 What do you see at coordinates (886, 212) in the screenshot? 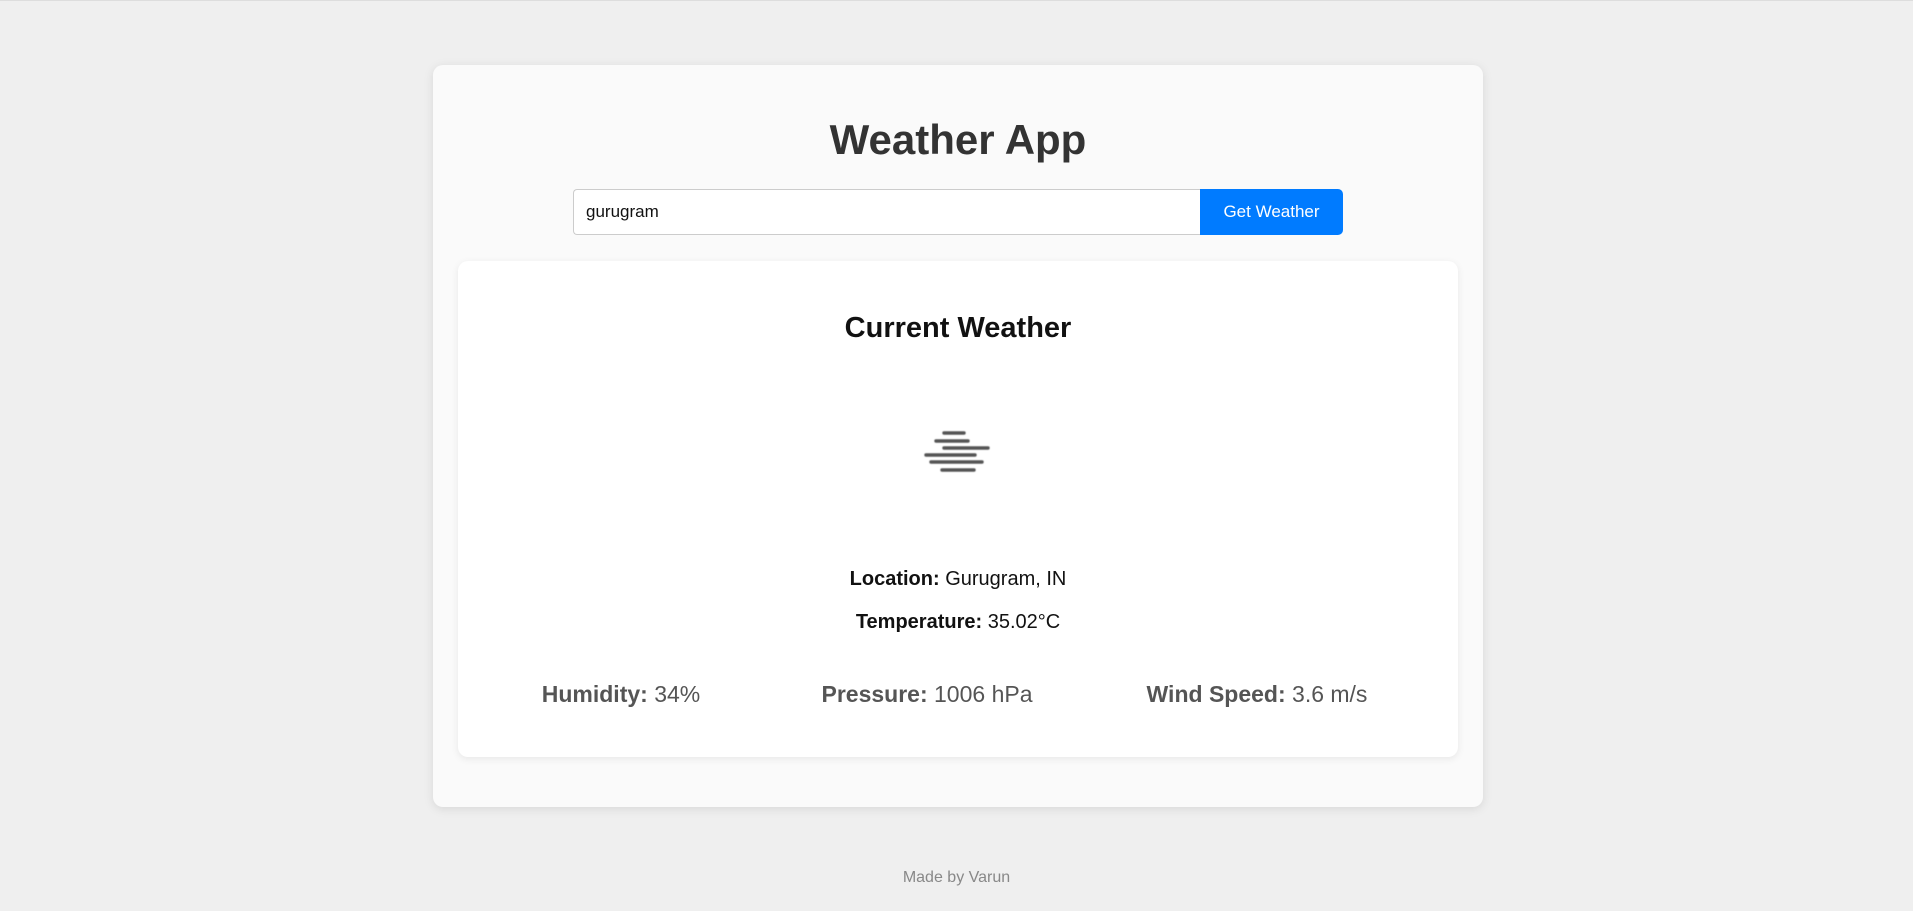
I see `city-search-input` at bounding box center [886, 212].